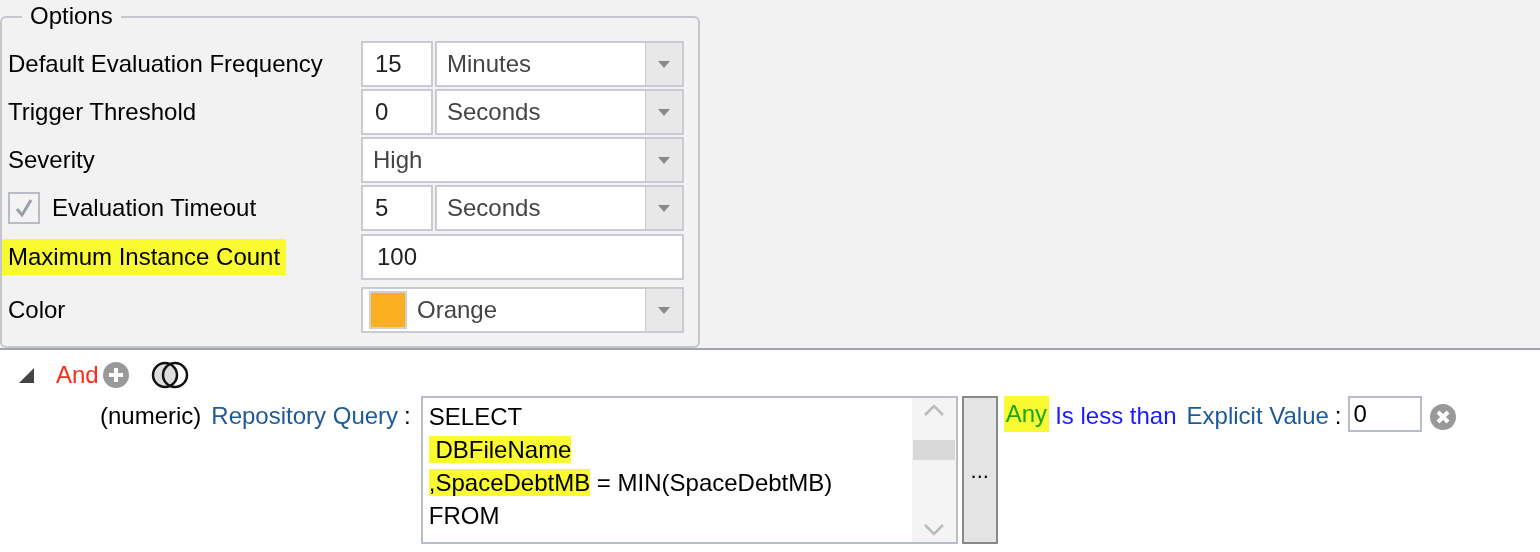 This screenshot has width=1540, height=552. I want to click on scroll-down-icon, so click(933, 530).